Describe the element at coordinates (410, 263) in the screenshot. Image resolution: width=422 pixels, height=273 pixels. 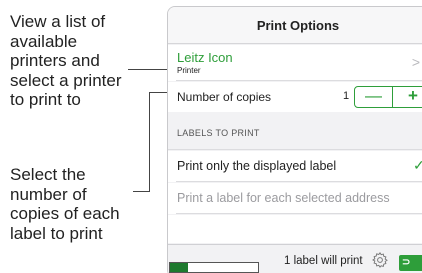
I see `print-button: ⊃` at that location.